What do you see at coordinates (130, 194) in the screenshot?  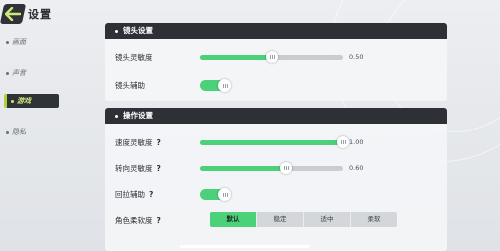 I see `setting-label-text: 回拉辅助` at bounding box center [130, 194].